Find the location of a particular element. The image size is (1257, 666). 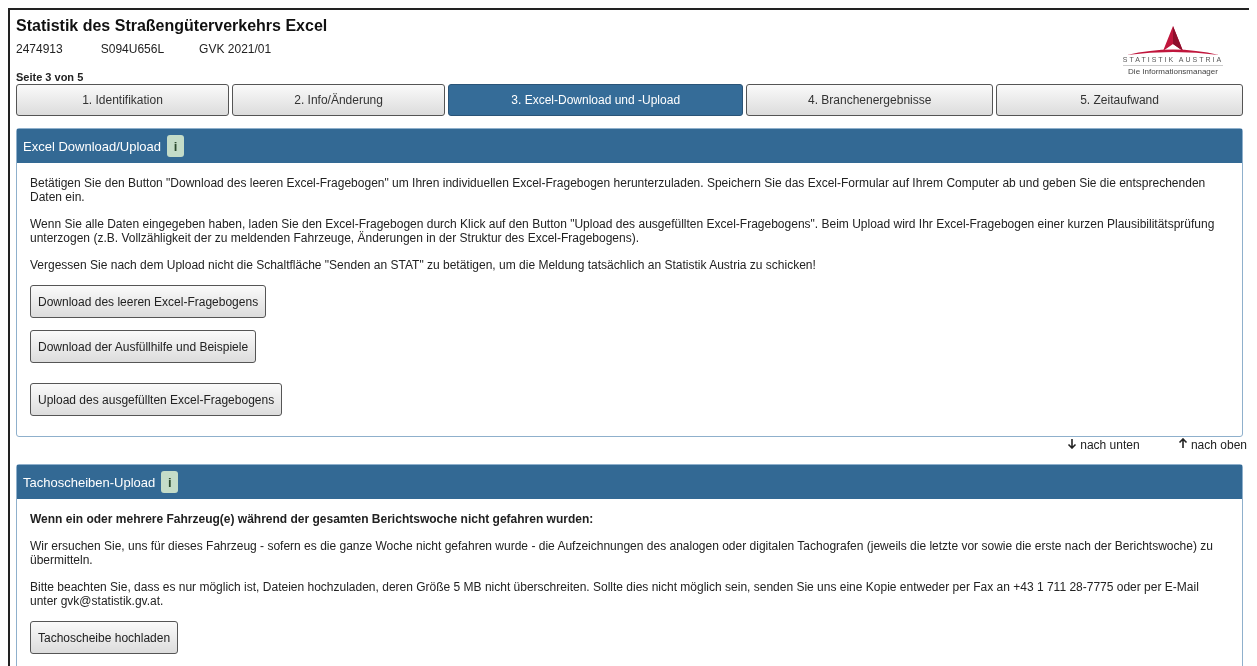

logo-tagline: Die Informationsmanager is located at coordinates (1173, 71).